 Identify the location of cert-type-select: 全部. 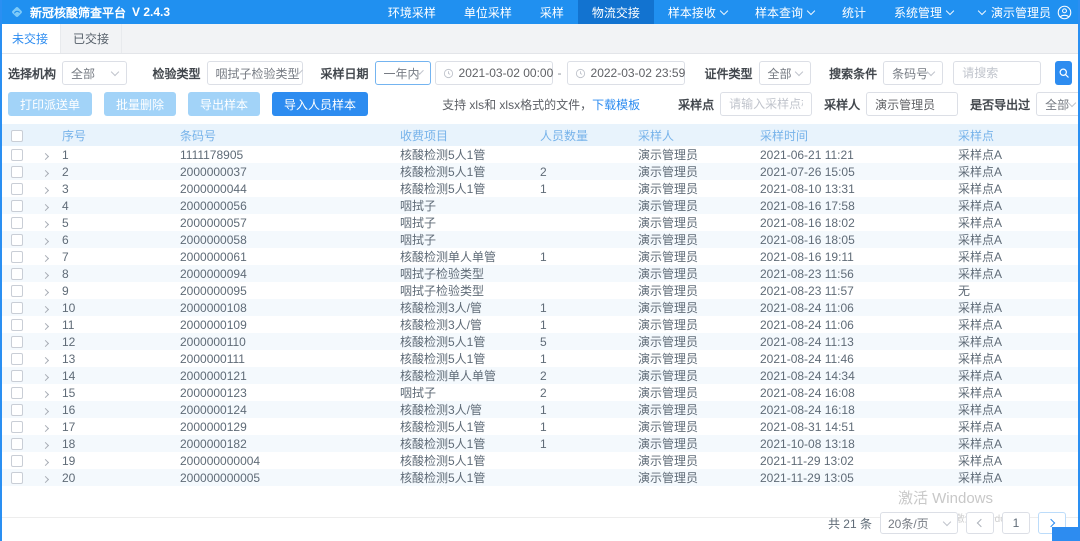
(785, 73).